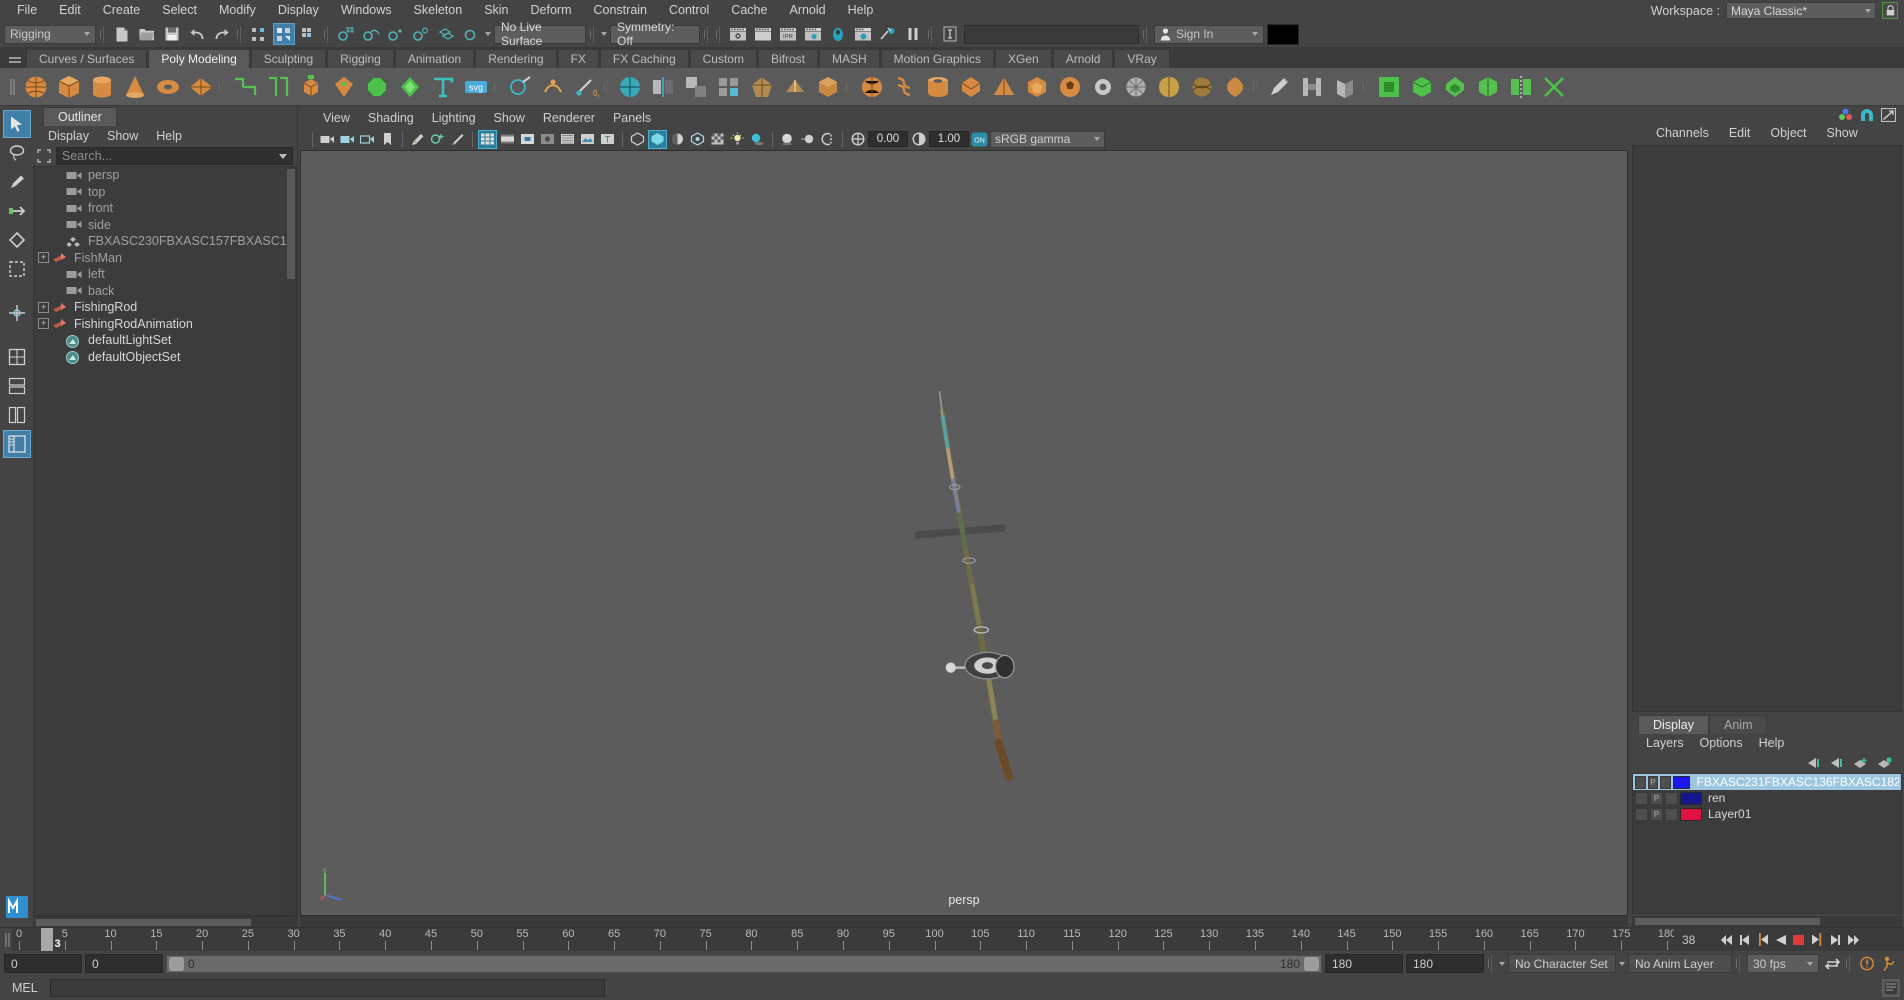 The height and width of the screenshot is (1000, 1904). What do you see at coordinates (1744, 939) in the screenshot?
I see `step-back-button` at bounding box center [1744, 939].